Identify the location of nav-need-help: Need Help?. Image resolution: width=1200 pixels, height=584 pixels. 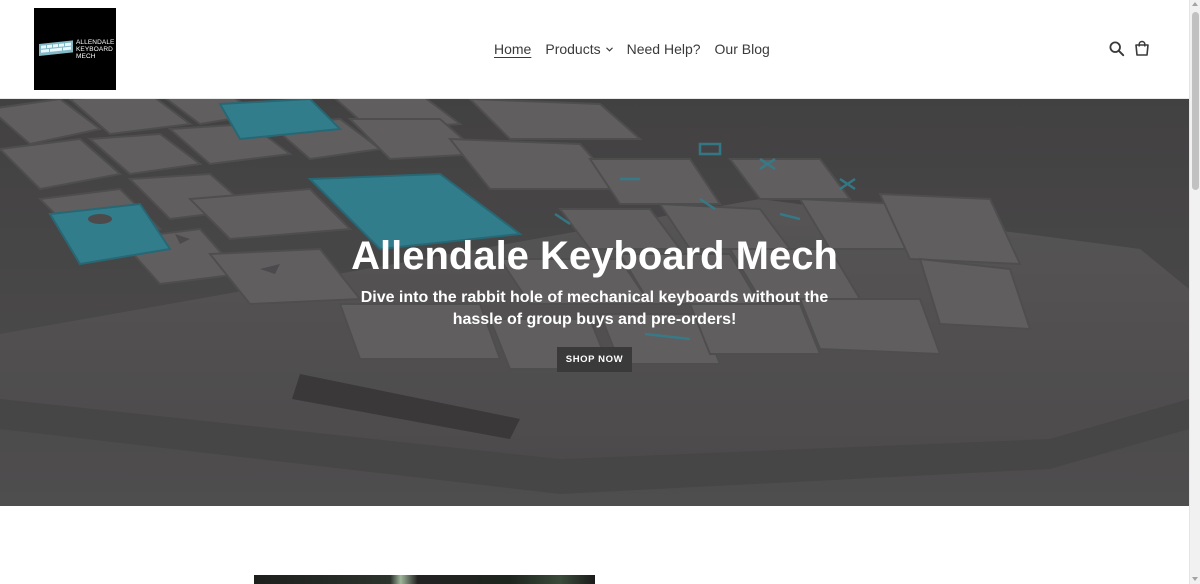
(664, 49).